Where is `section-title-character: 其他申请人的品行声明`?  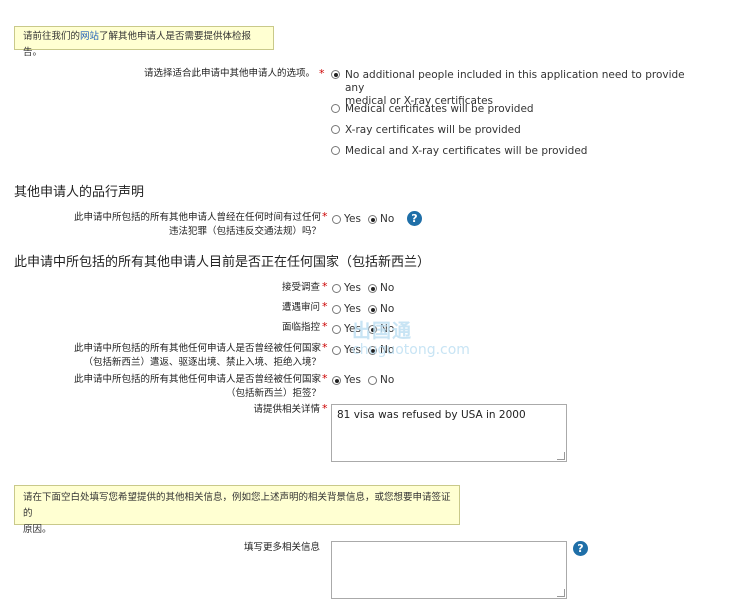
section-title-character: 其他申请人的品行声明 is located at coordinates (79, 192).